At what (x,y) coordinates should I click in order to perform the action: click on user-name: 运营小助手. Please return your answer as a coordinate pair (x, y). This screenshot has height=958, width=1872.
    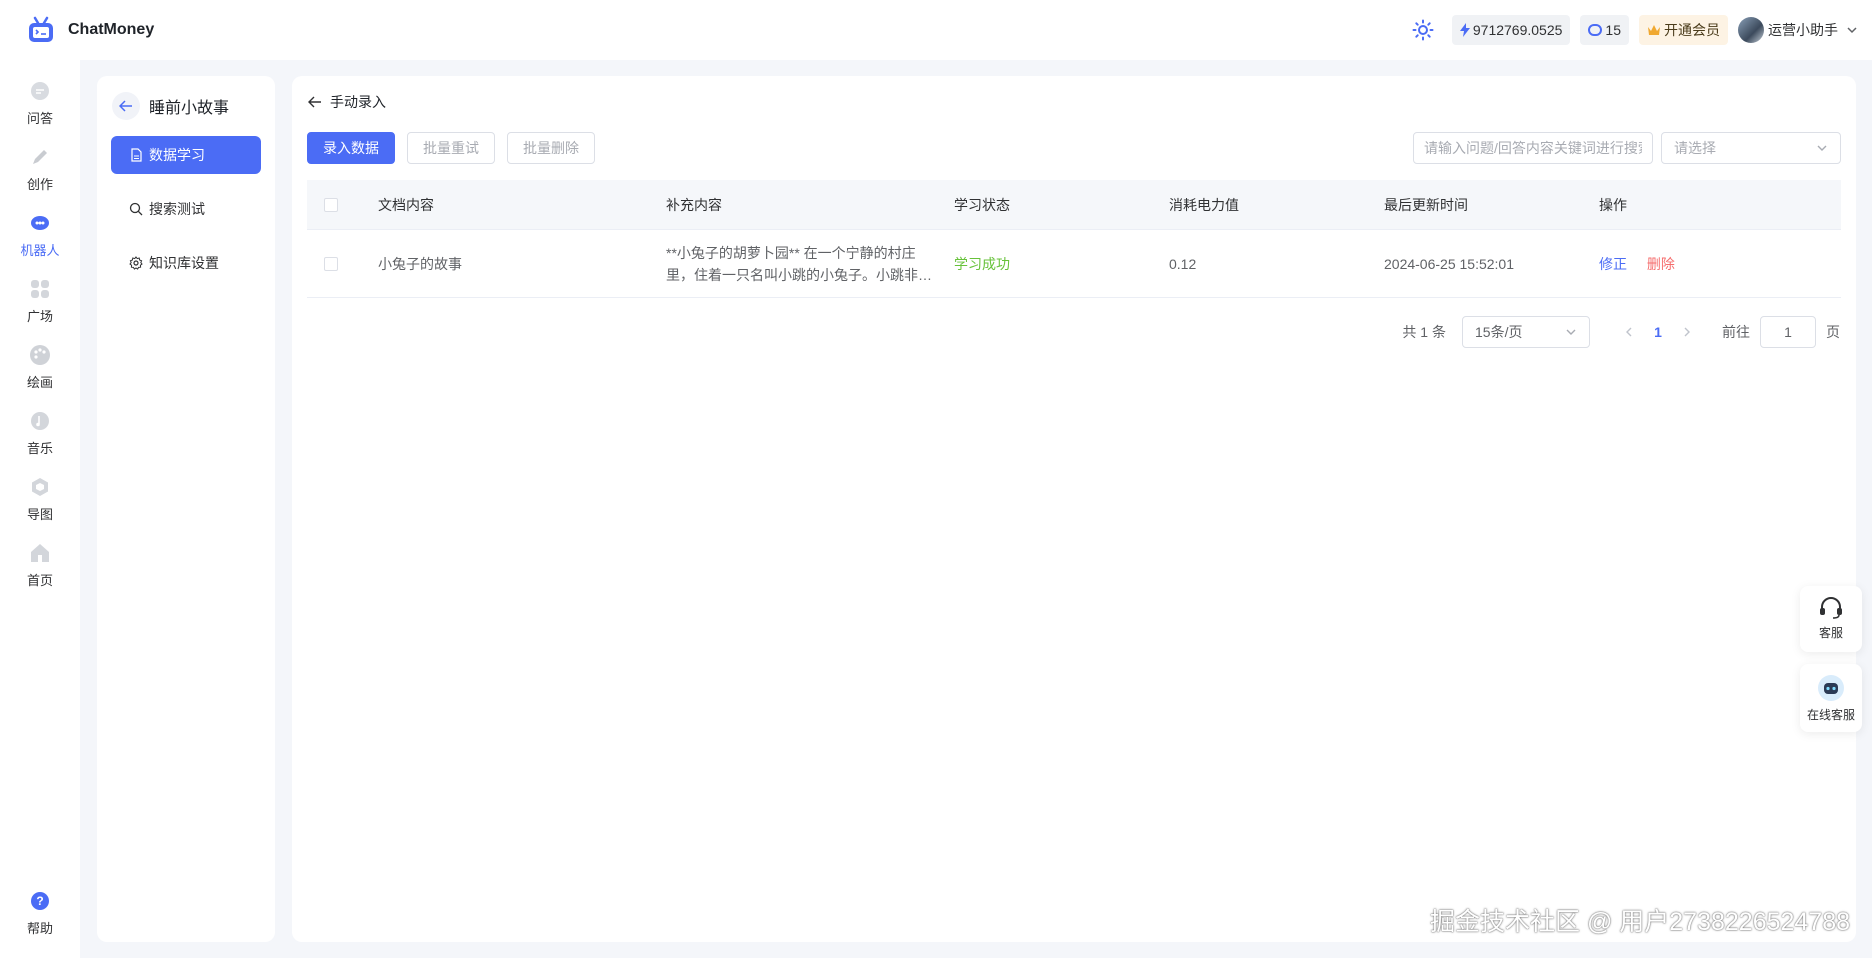
    Looking at the image, I should click on (1803, 30).